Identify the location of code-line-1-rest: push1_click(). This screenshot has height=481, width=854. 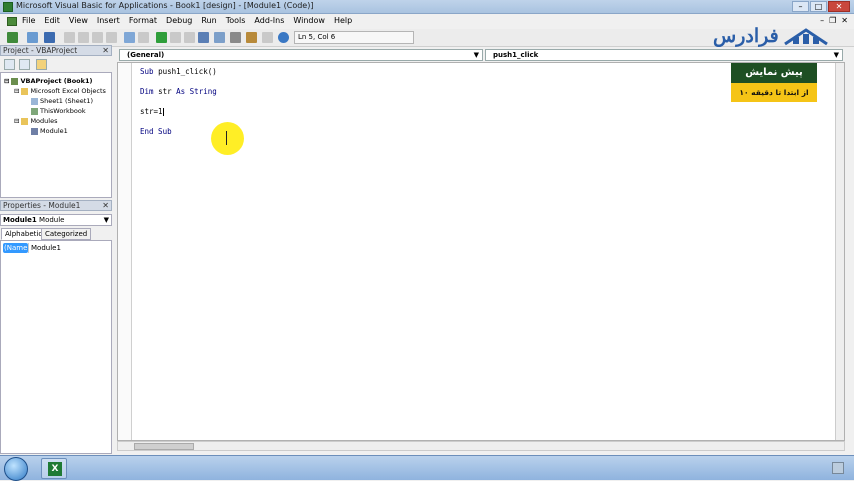
(187, 71).